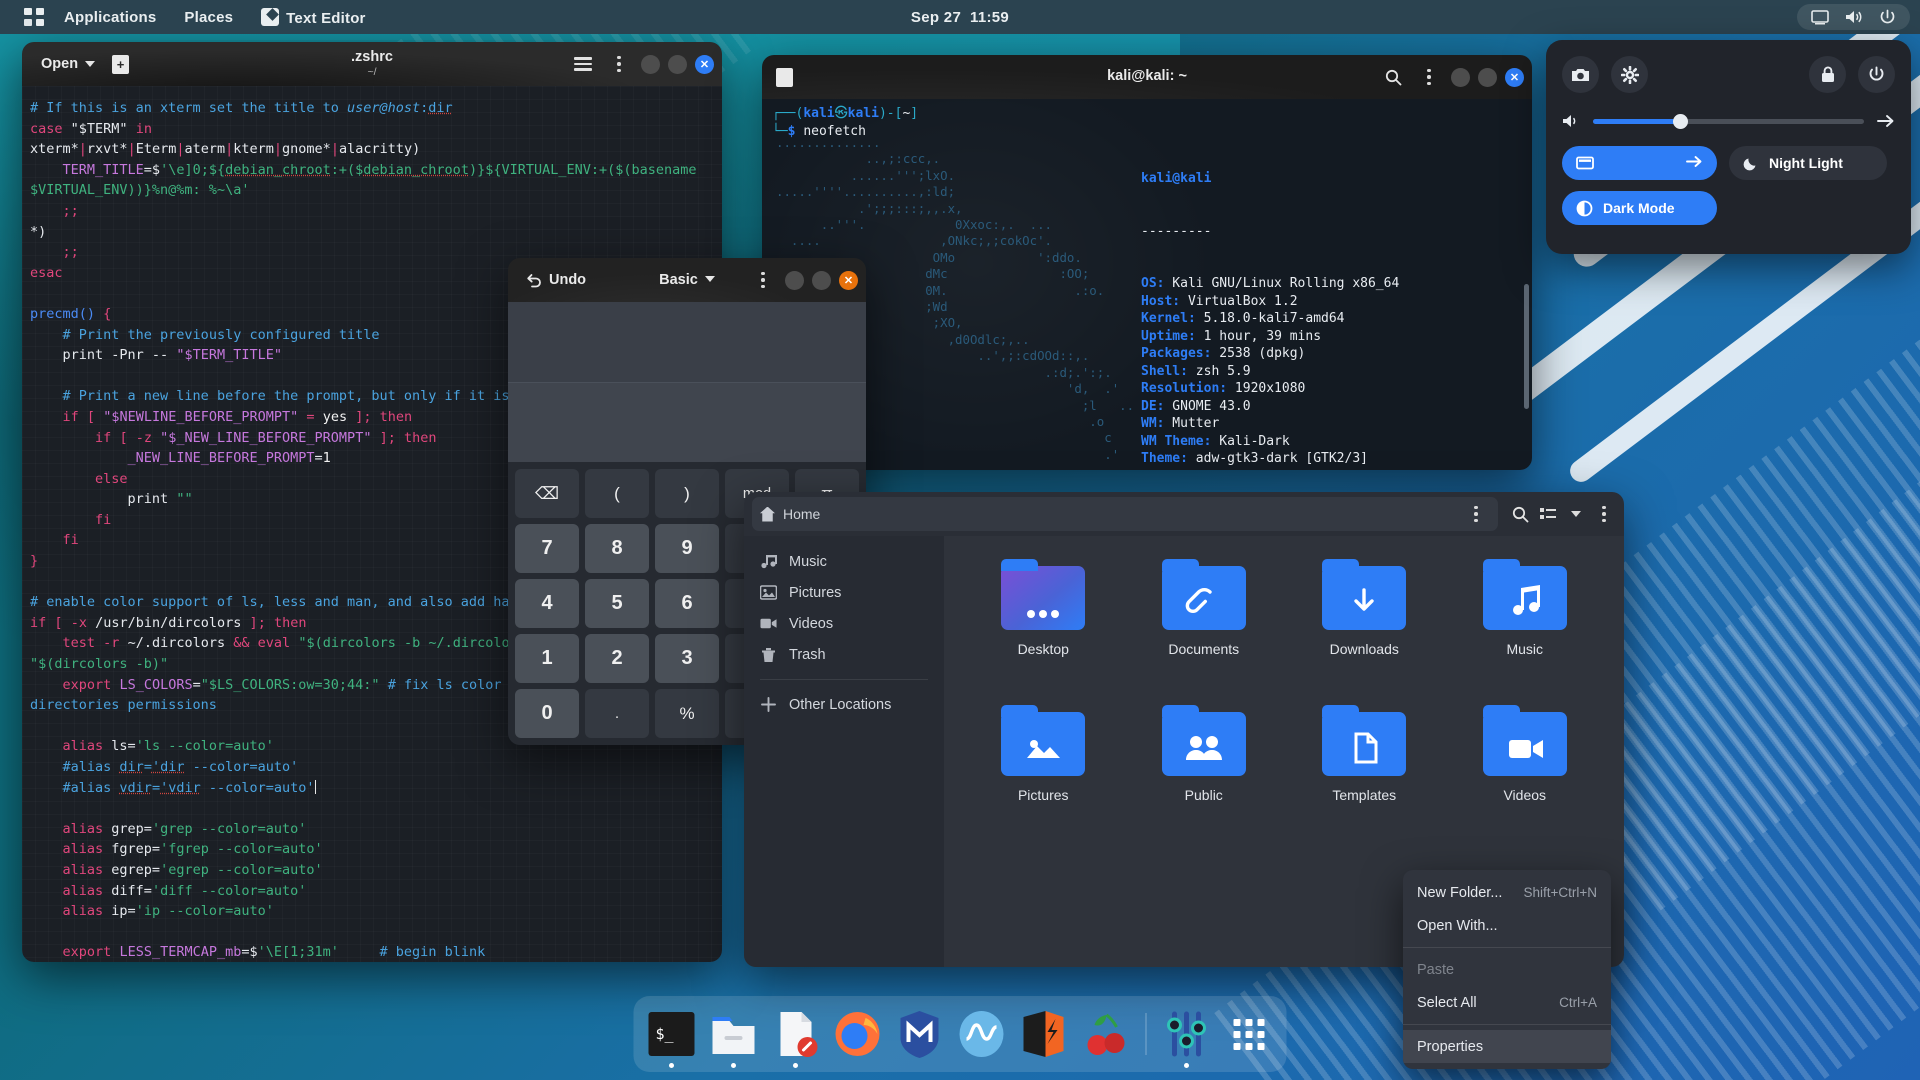 This screenshot has height=1080, width=1920. Describe the element at coordinates (1507, 892) in the screenshot. I see `menu-item-new-folder: New Folder... Shift+Ctrl+N` at that location.